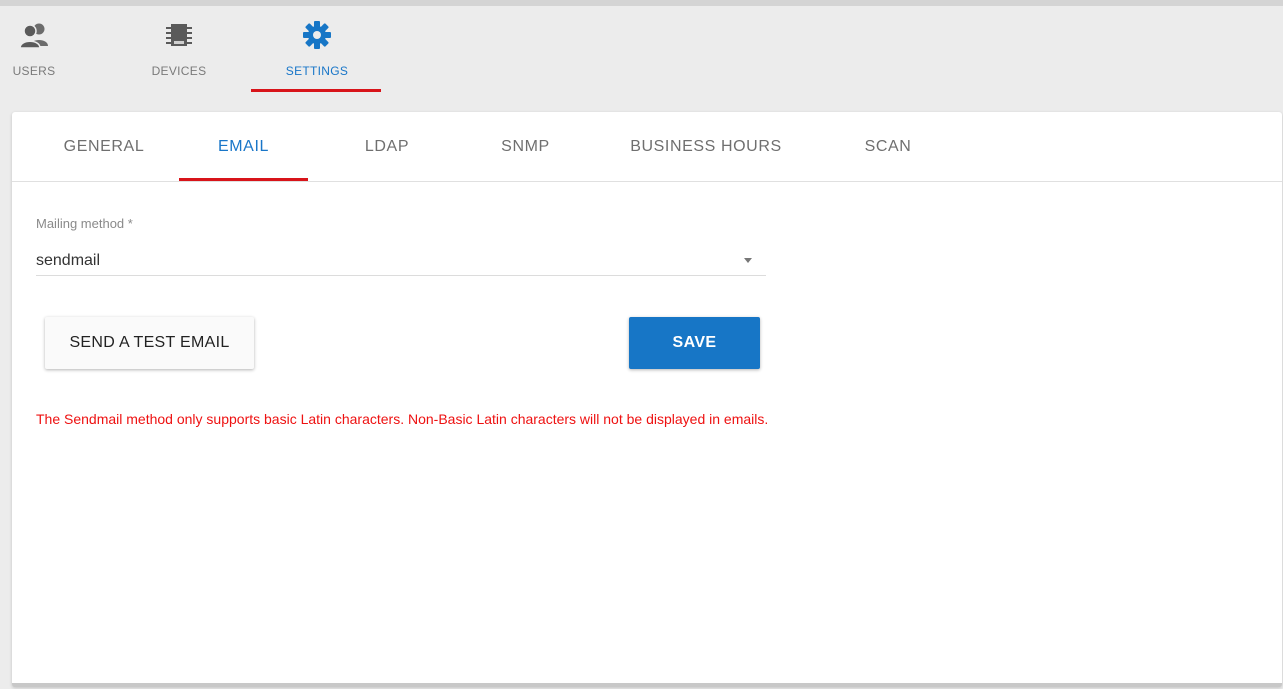  What do you see at coordinates (317, 71) in the screenshot?
I see `nav-label-settings: SETTINGS` at bounding box center [317, 71].